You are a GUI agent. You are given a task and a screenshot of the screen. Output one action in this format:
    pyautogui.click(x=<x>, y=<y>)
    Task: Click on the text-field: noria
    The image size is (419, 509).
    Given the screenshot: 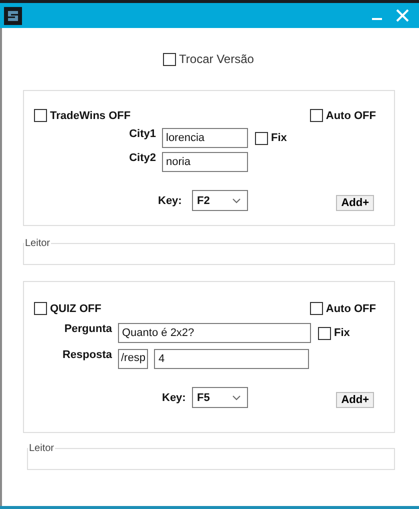 What is the action you would take?
    pyautogui.click(x=205, y=162)
    